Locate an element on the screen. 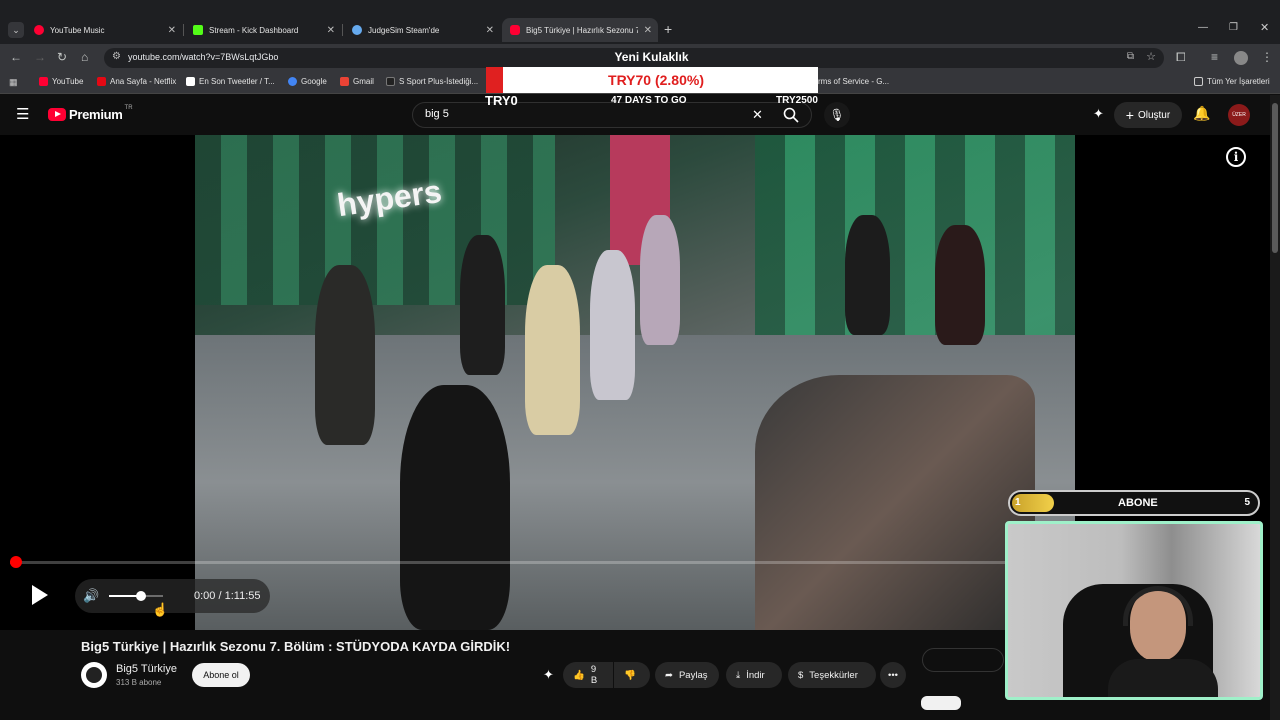 The height and width of the screenshot is (720, 1280). progress-scrubber is located at coordinates (16, 562).